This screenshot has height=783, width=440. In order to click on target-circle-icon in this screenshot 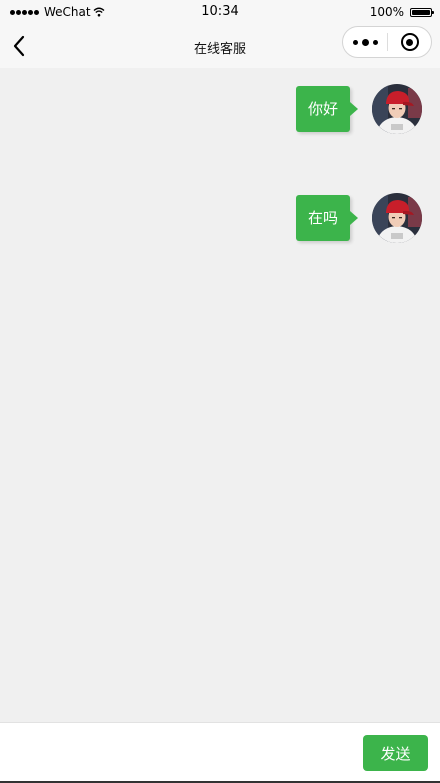, I will do `click(409, 42)`.